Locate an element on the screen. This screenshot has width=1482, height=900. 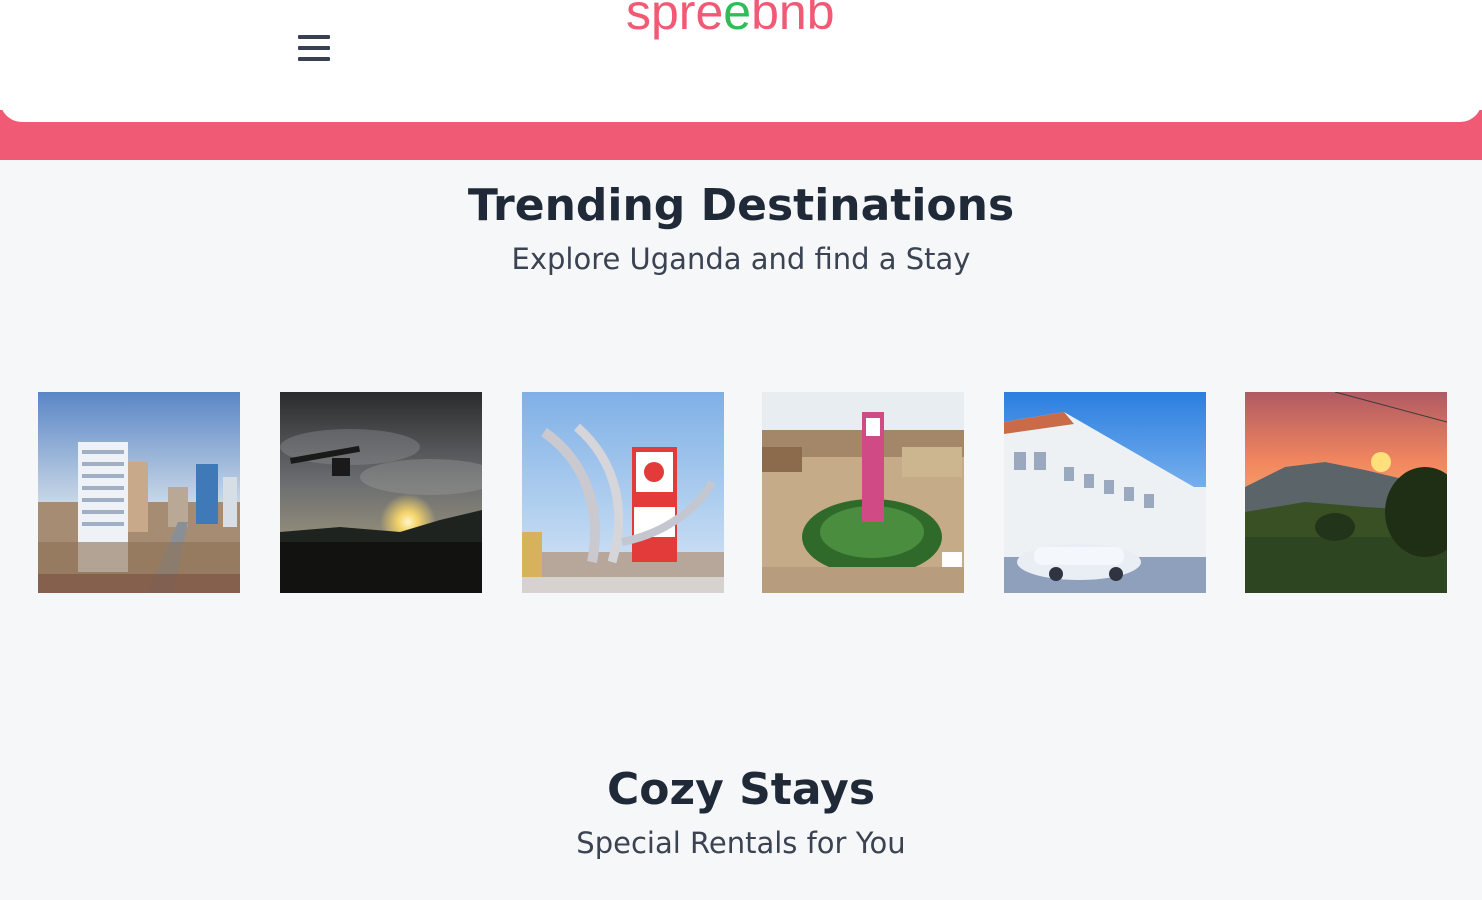
destination-image-sunset-hills is located at coordinates (1346, 492).